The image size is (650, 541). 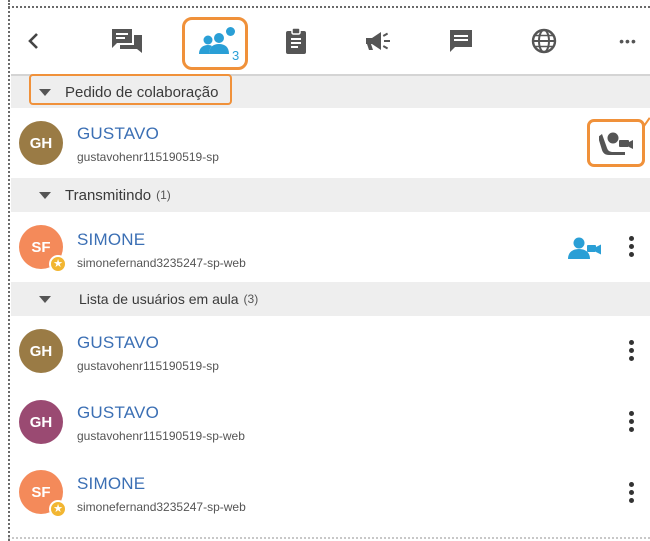 I want to click on notification-dot, so click(x=230, y=31).